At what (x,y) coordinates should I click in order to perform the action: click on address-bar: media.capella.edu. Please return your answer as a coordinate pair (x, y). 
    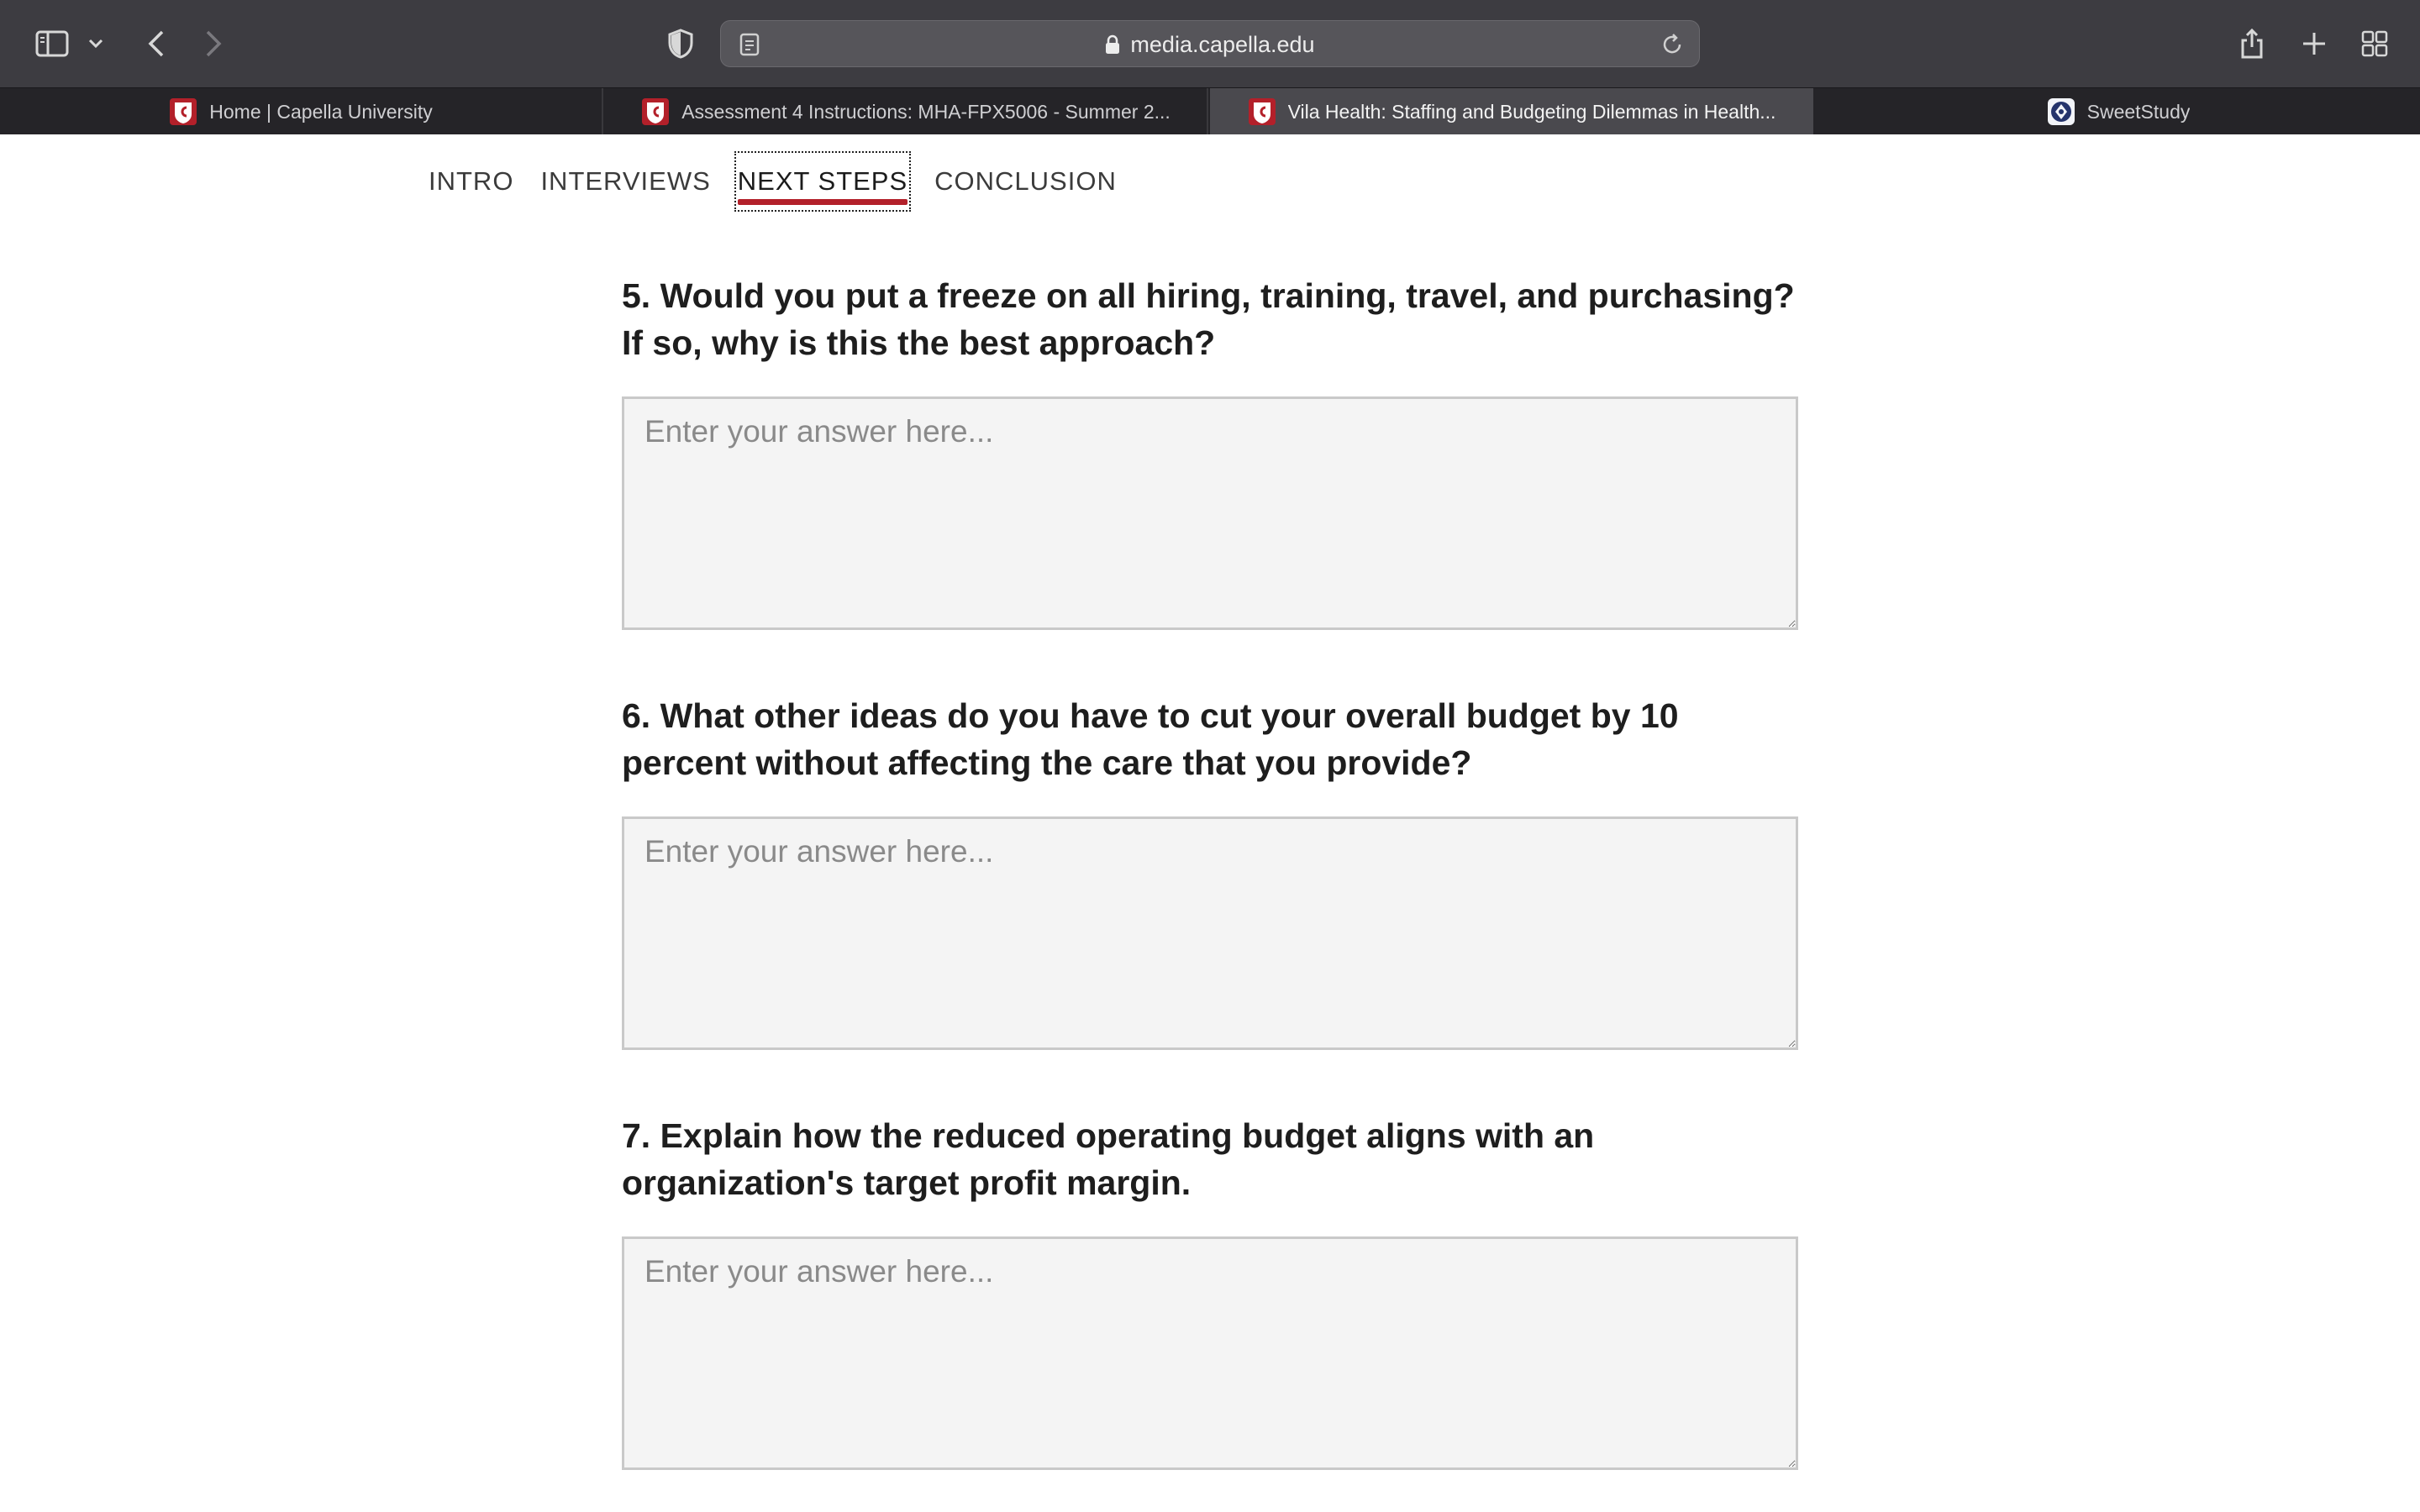
    Looking at the image, I should click on (1210, 43).